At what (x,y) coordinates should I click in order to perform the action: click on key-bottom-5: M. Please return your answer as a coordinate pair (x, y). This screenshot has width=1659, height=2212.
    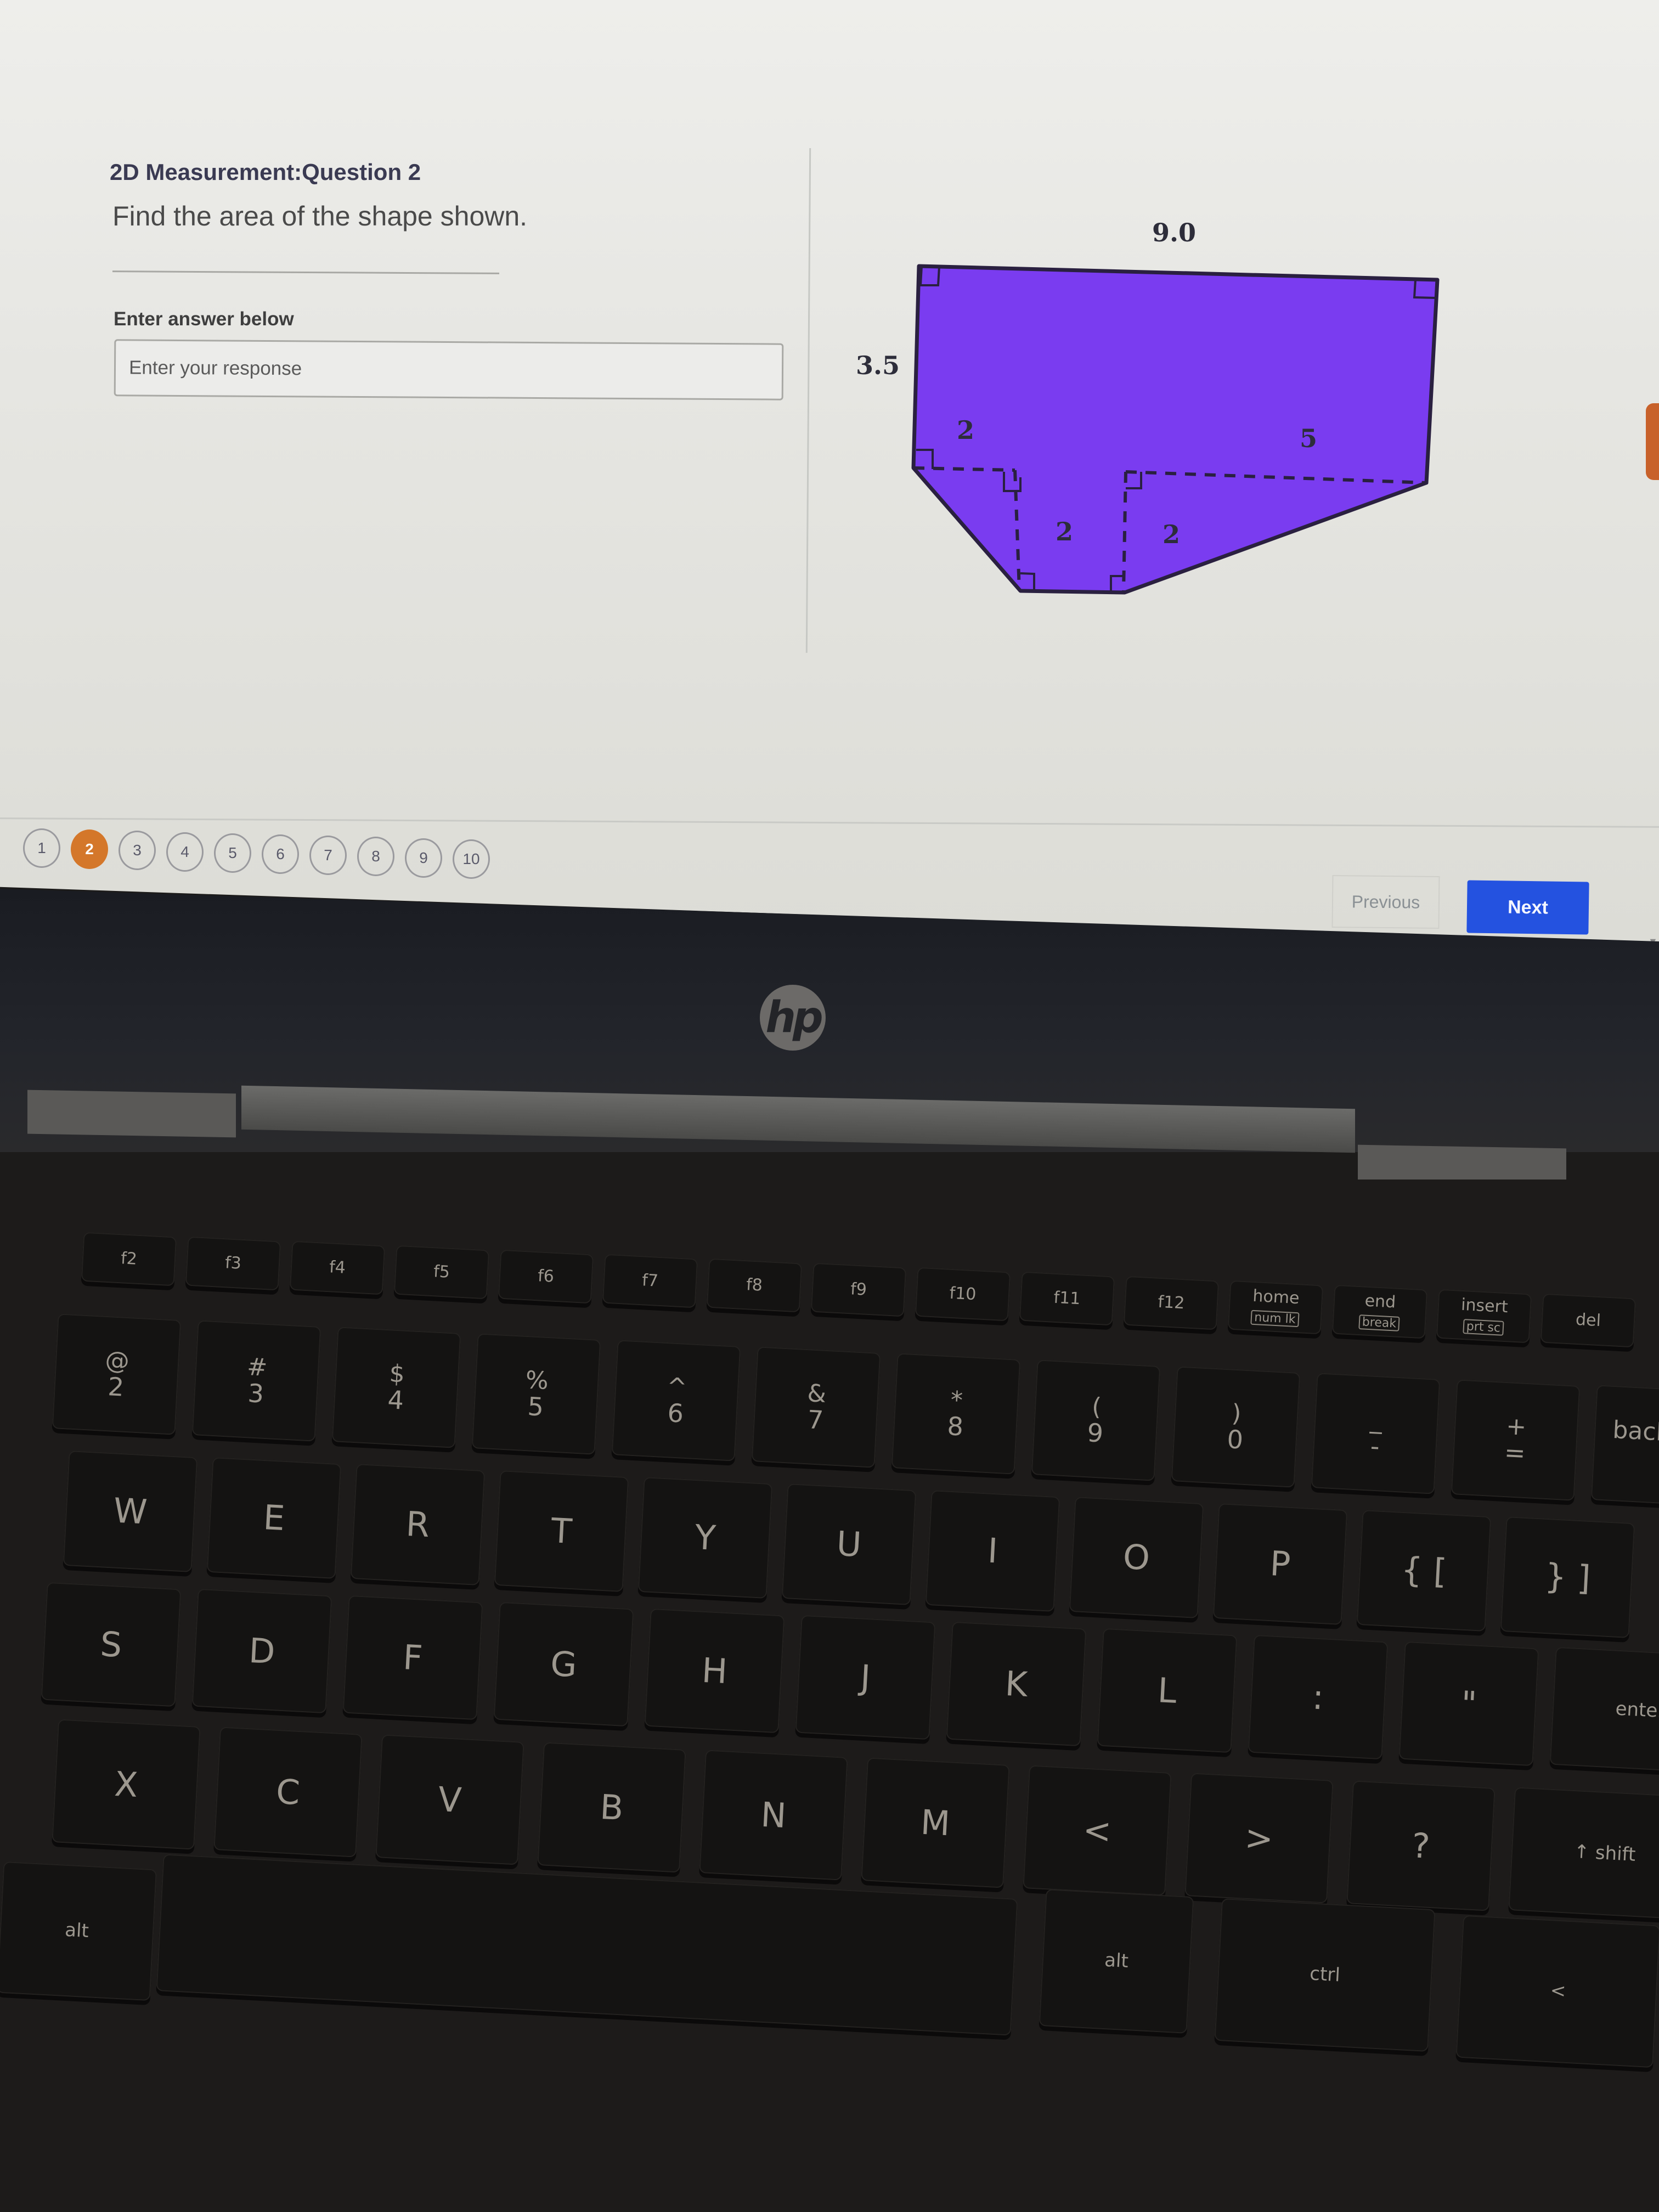
    Looking at the image, I should click on (935, 1823).